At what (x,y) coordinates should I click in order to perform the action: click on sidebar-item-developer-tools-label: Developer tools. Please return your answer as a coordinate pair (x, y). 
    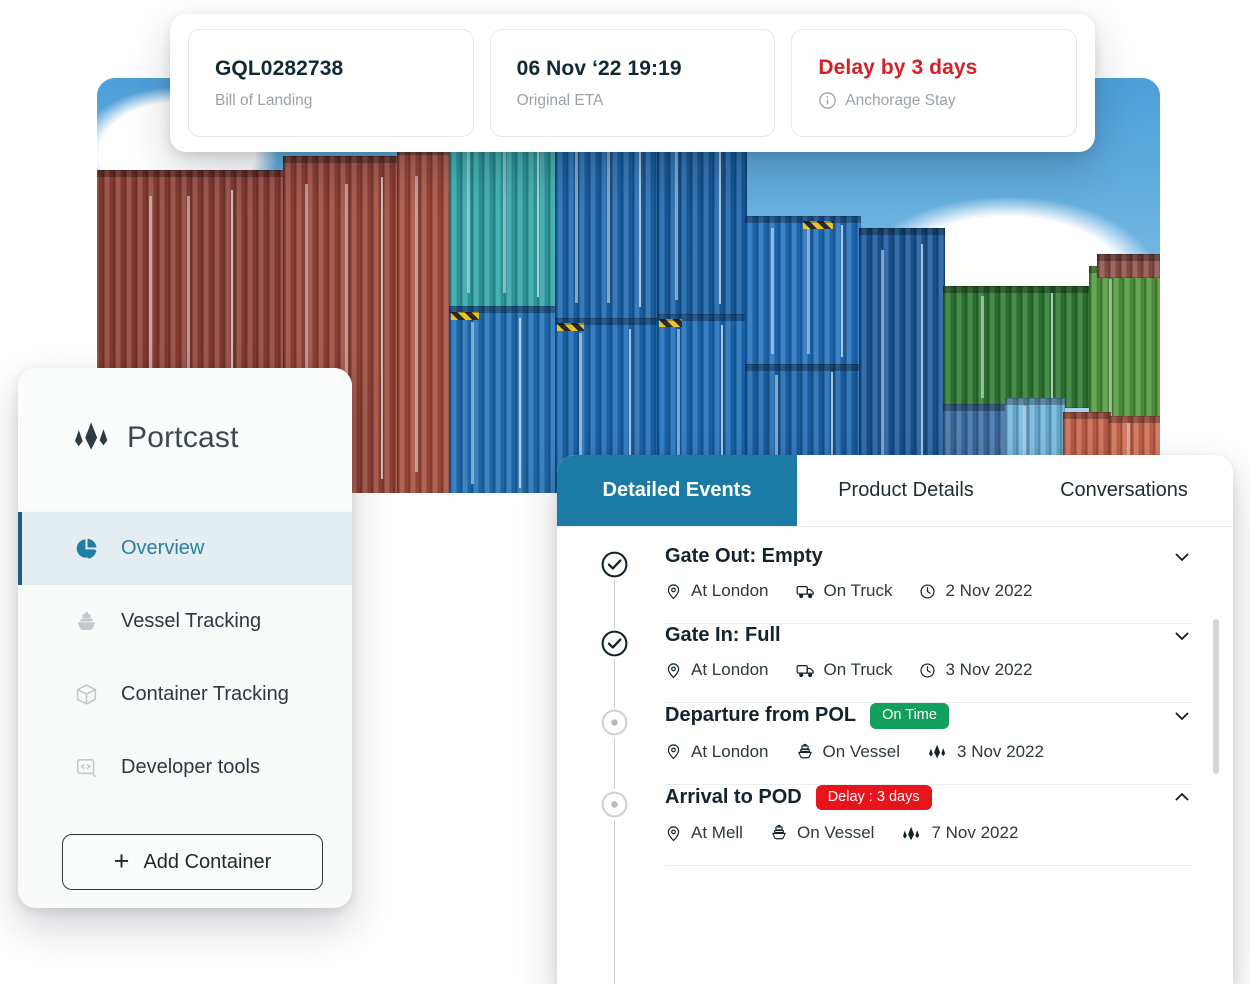
    Looking at the image, I should click on (190, 767).